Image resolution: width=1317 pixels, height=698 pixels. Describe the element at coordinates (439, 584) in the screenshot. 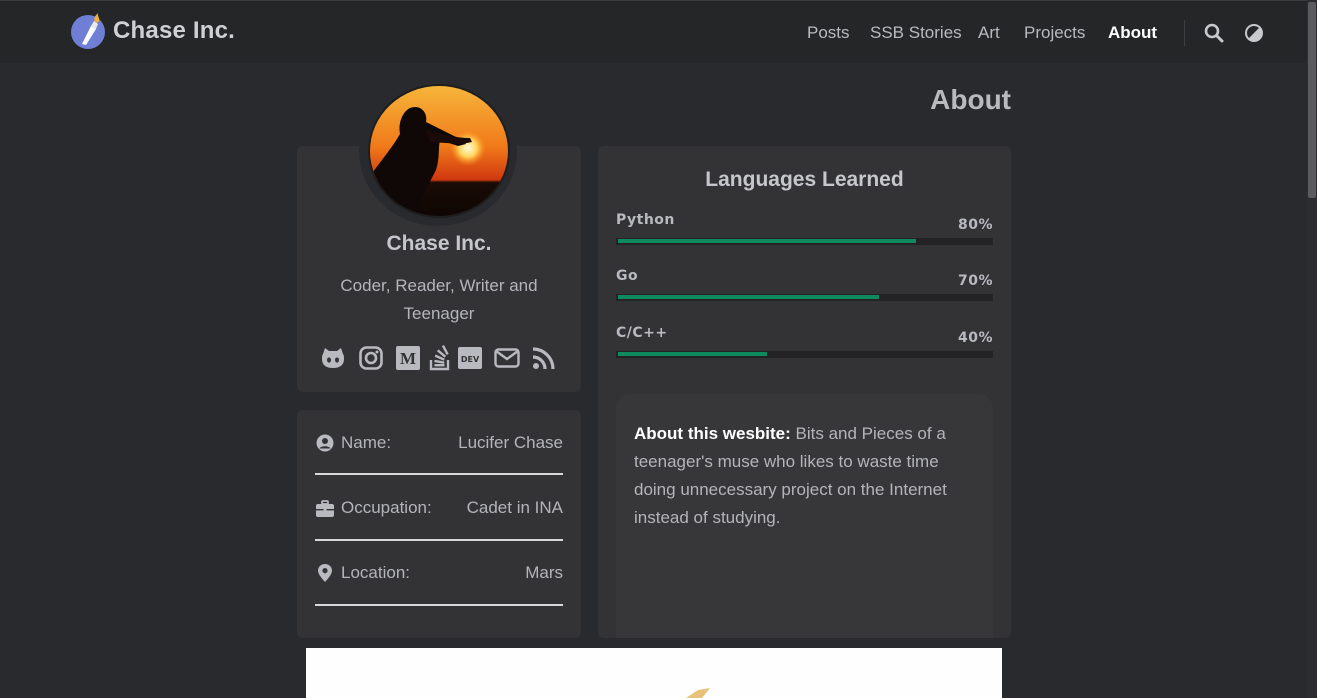

I see `info-row-location: Location: Mars` at that location.